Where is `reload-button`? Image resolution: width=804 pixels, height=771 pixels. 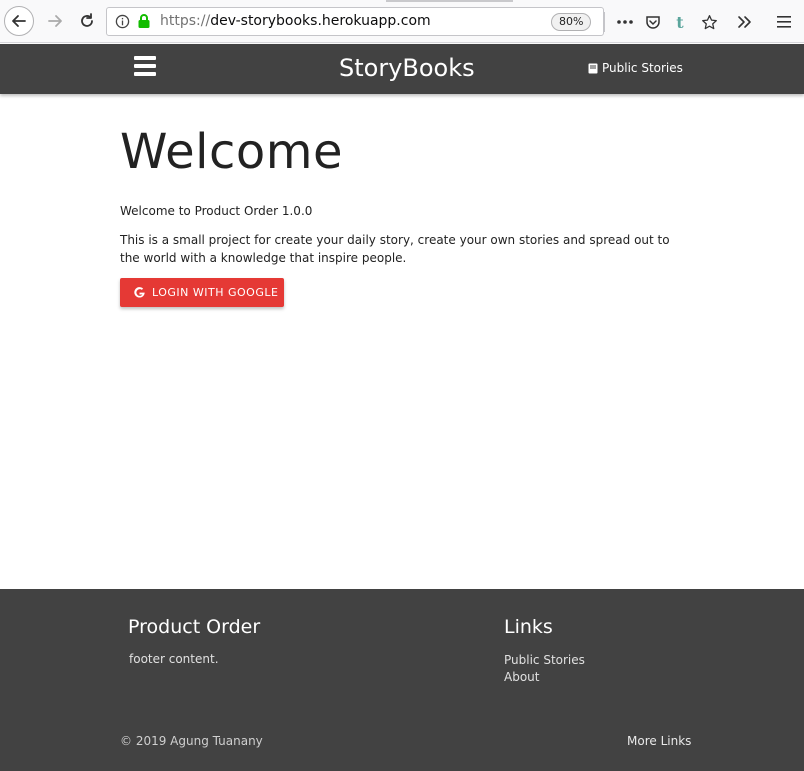 reload-button is located at coordinates (87, 21).